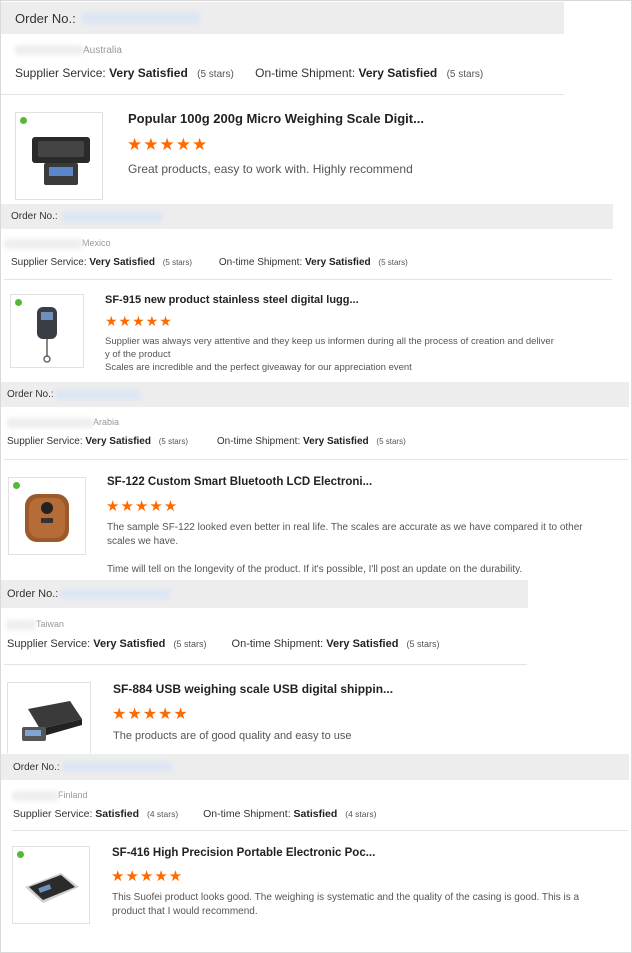 The width and height of the screenshot is (632, 953). What do you see at coordinates (315, 814) in the screenshot?
I see `shipment-value: Satisfied` at bounding box center [315, 814].